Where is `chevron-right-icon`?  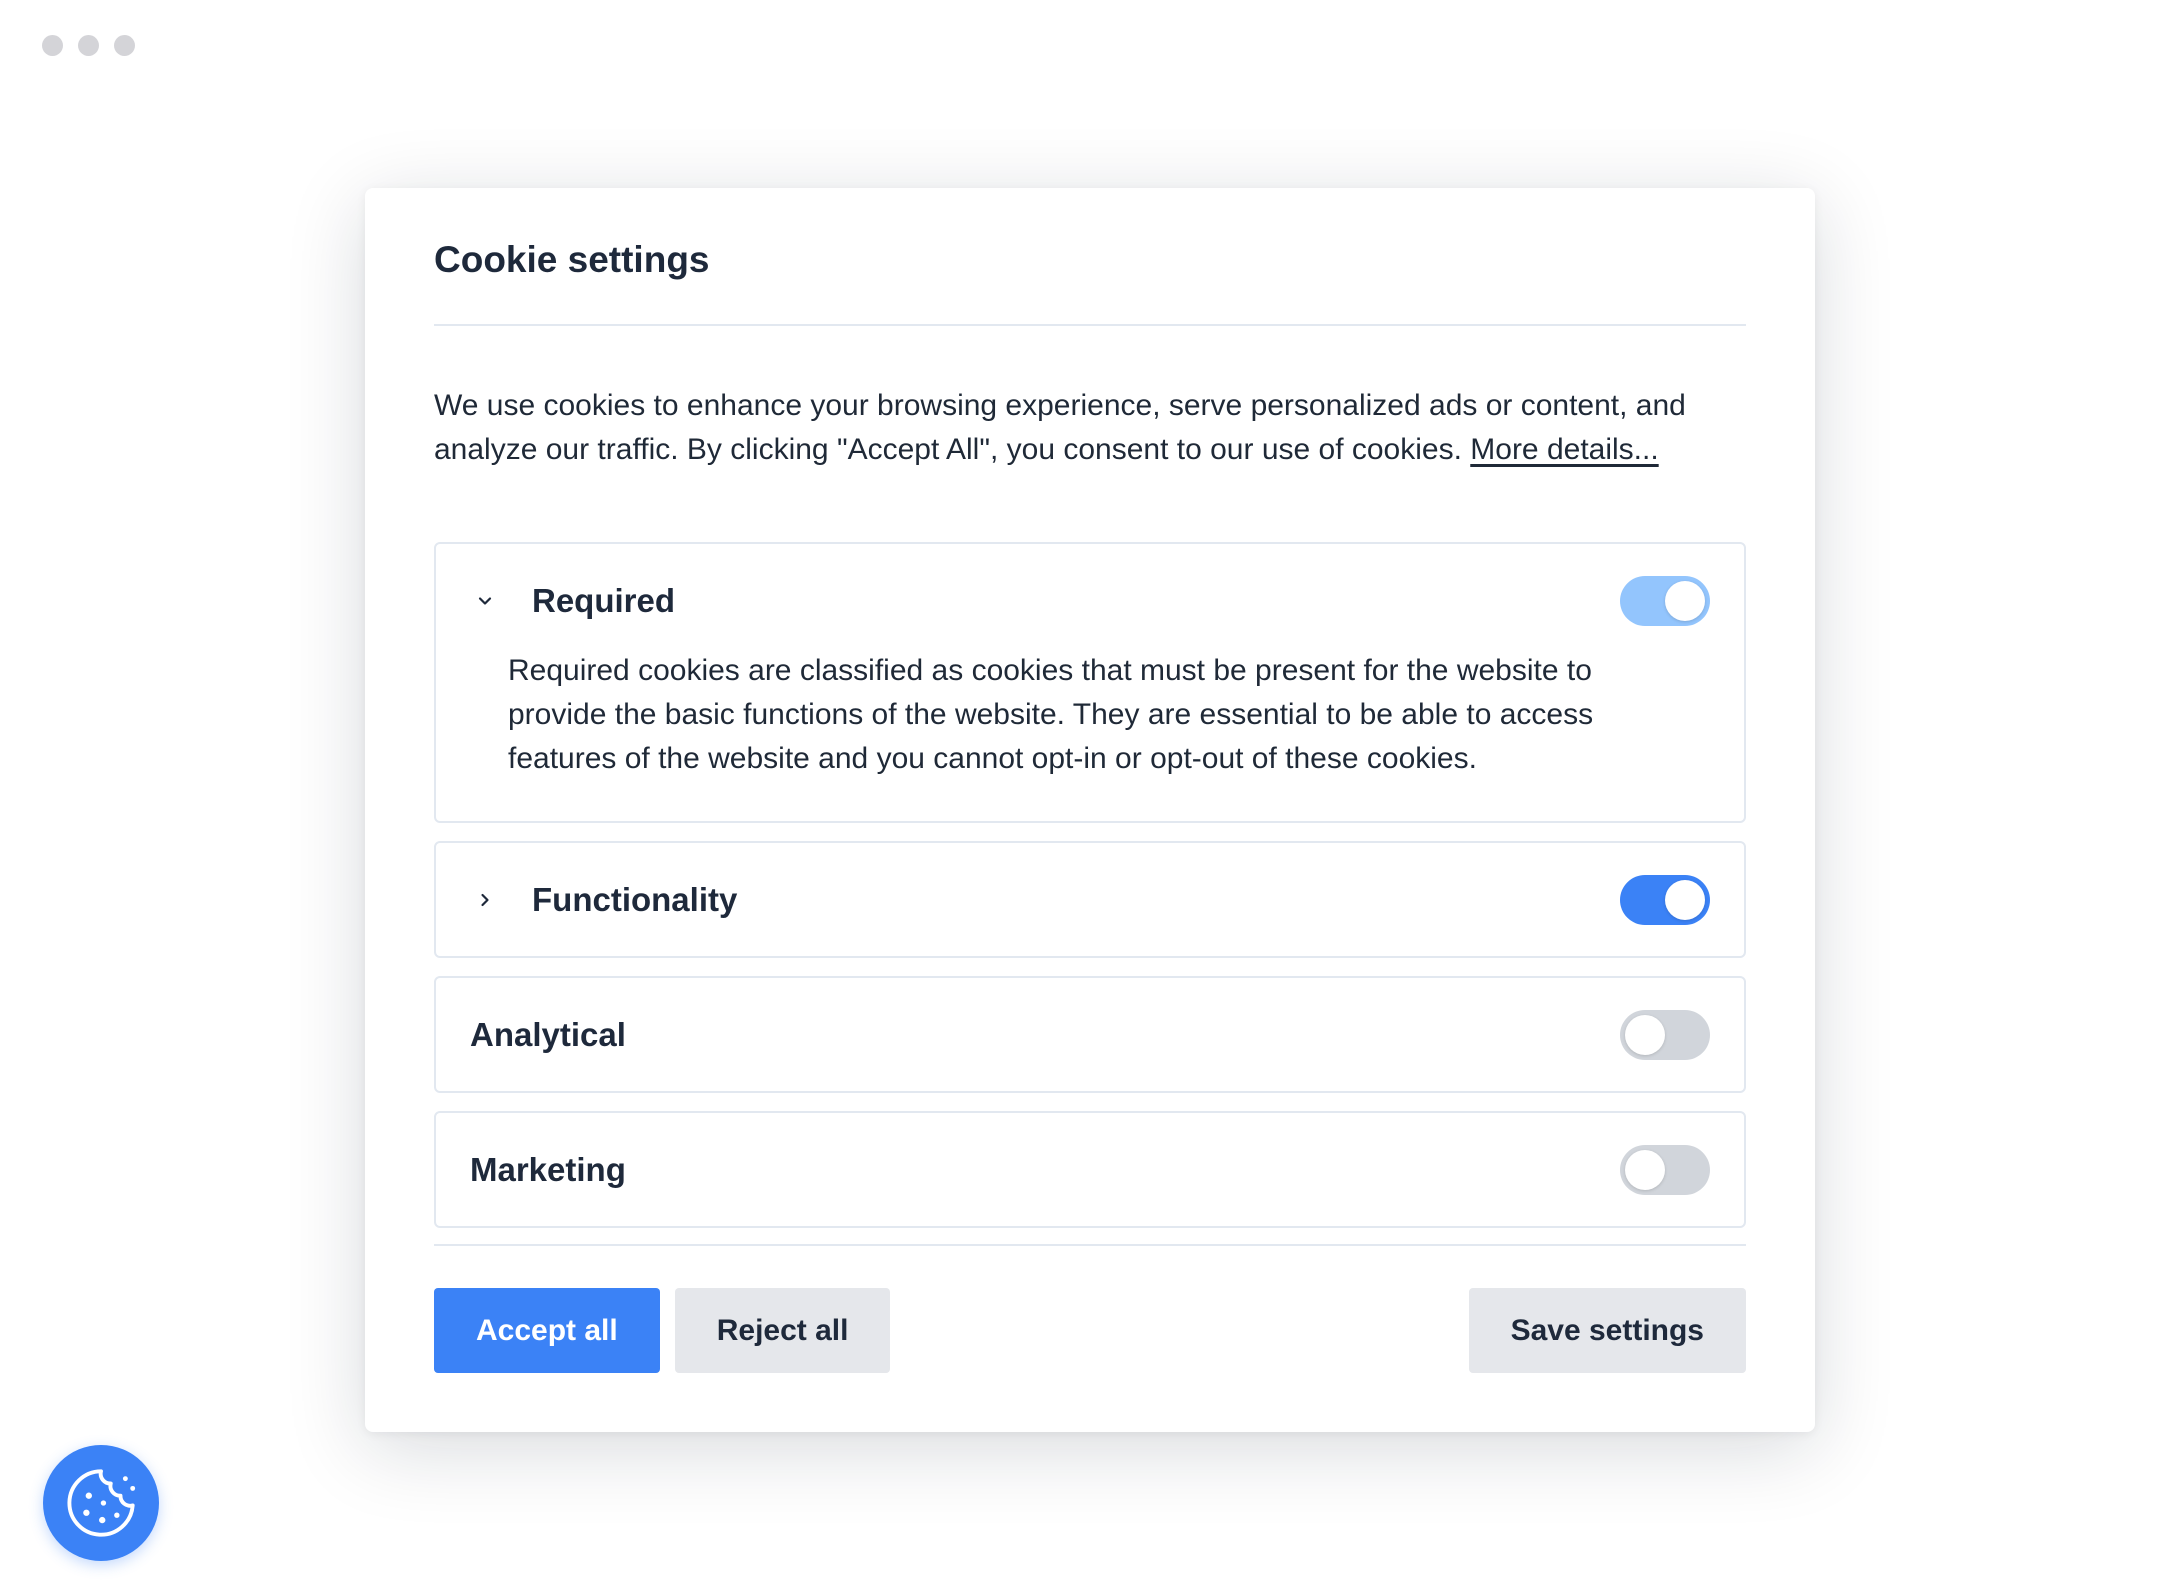
chevron-right-icon is located at coordinates (485, 900).